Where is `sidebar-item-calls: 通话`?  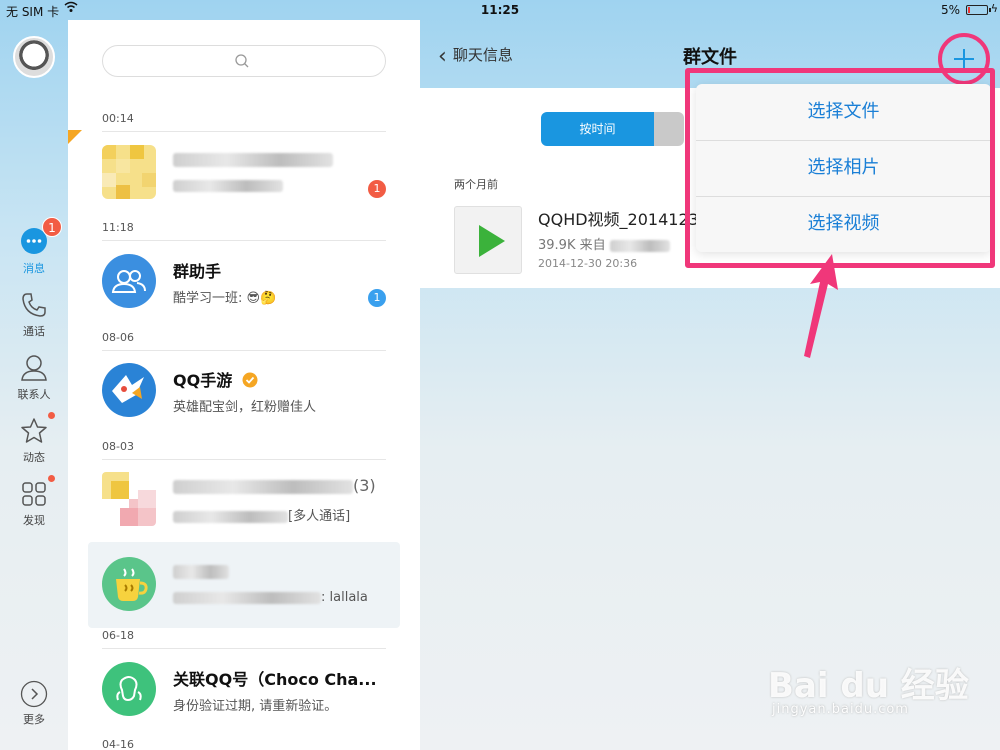
sidebar-item-calls: 通话 is located at coordinates (34, 314).